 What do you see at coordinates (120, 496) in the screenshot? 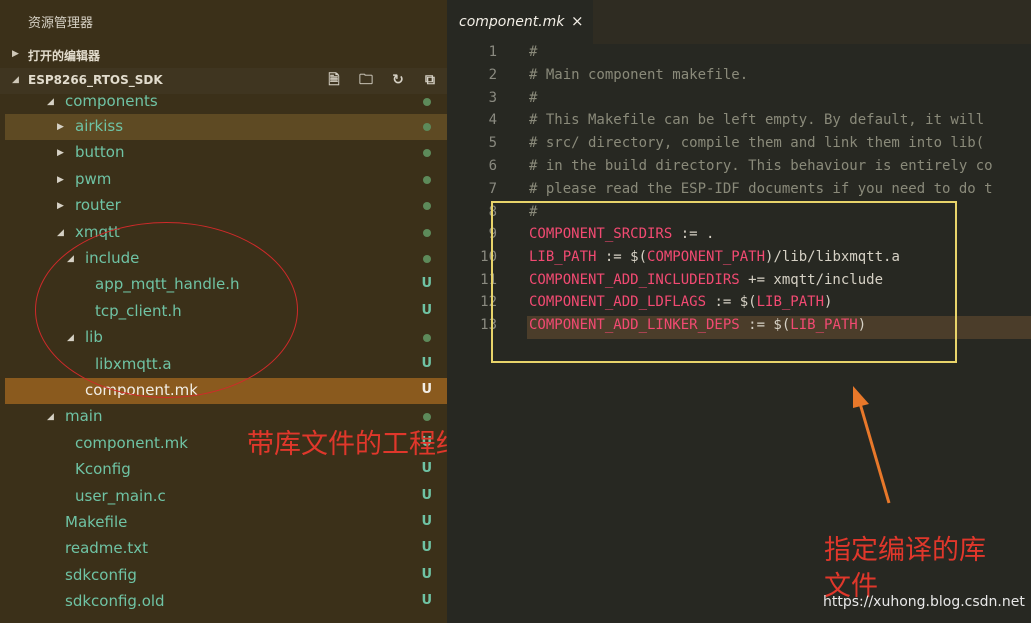
I see `tree-item-label: user_main.c` at bounding box center [120, 496].